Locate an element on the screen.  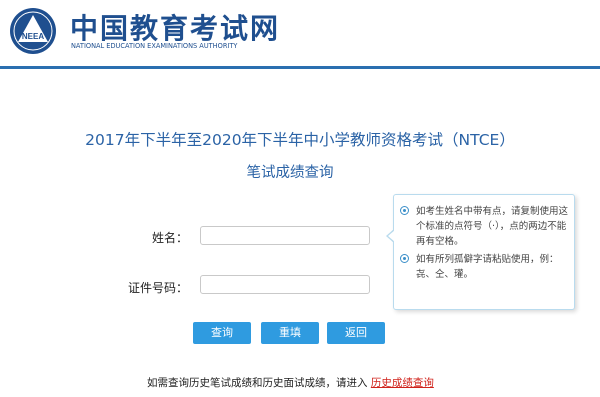
footer-note: 如需查询历史笔试成绩和历史面试成绩，请进入 历史成绩查询 is located at coordinates (290, 382).